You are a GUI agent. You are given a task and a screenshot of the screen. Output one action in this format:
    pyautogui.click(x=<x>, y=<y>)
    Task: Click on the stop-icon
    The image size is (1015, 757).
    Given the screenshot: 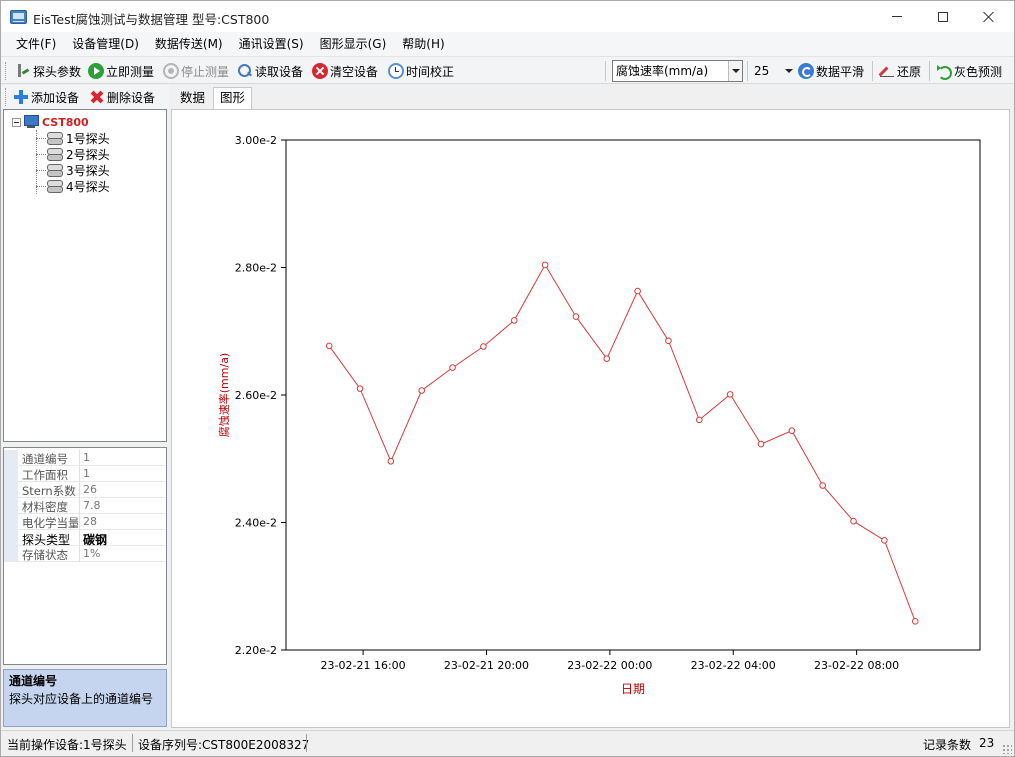 What is the action you would take?
    pyautogui.click(x=171, y=71)
    